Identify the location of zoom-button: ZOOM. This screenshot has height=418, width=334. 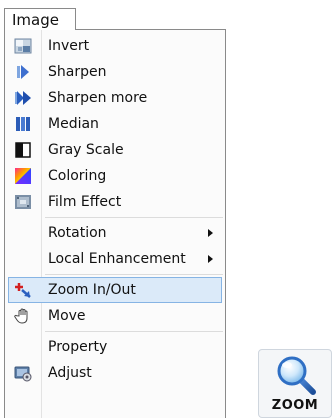
(295, 383).